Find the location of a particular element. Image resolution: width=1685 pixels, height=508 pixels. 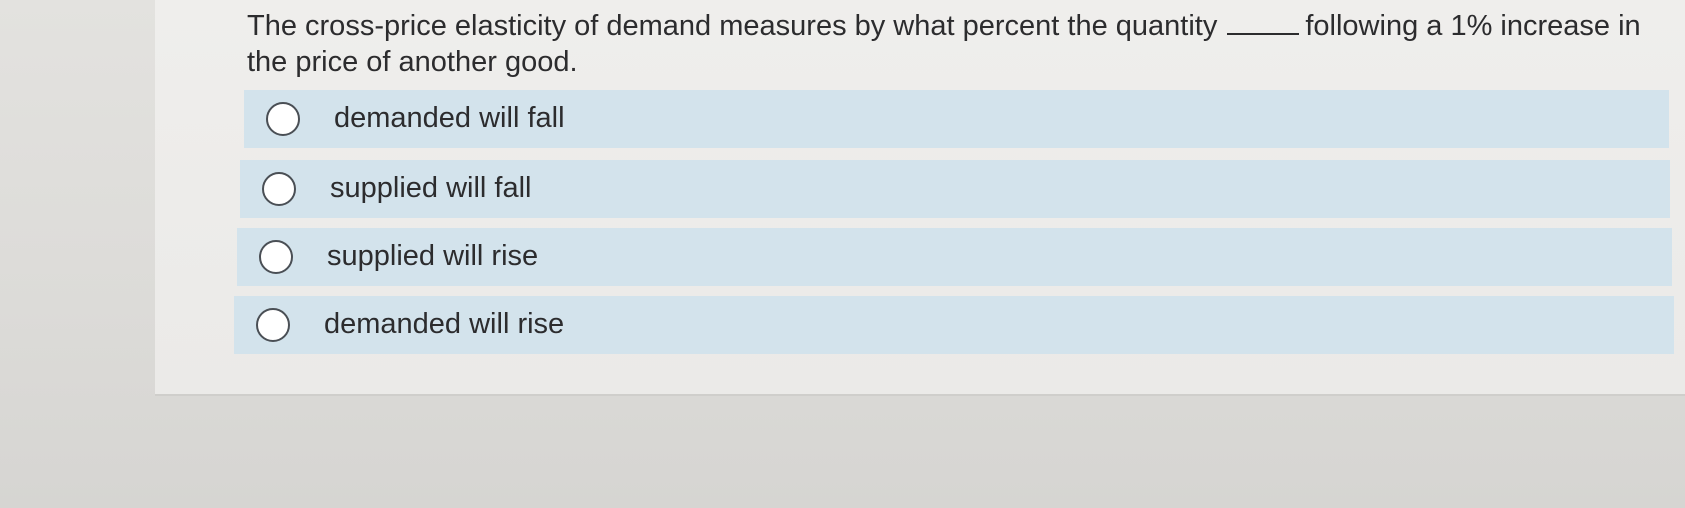

option-supplied-will-rise: supplied will rise is located at coordinates (954, 257).